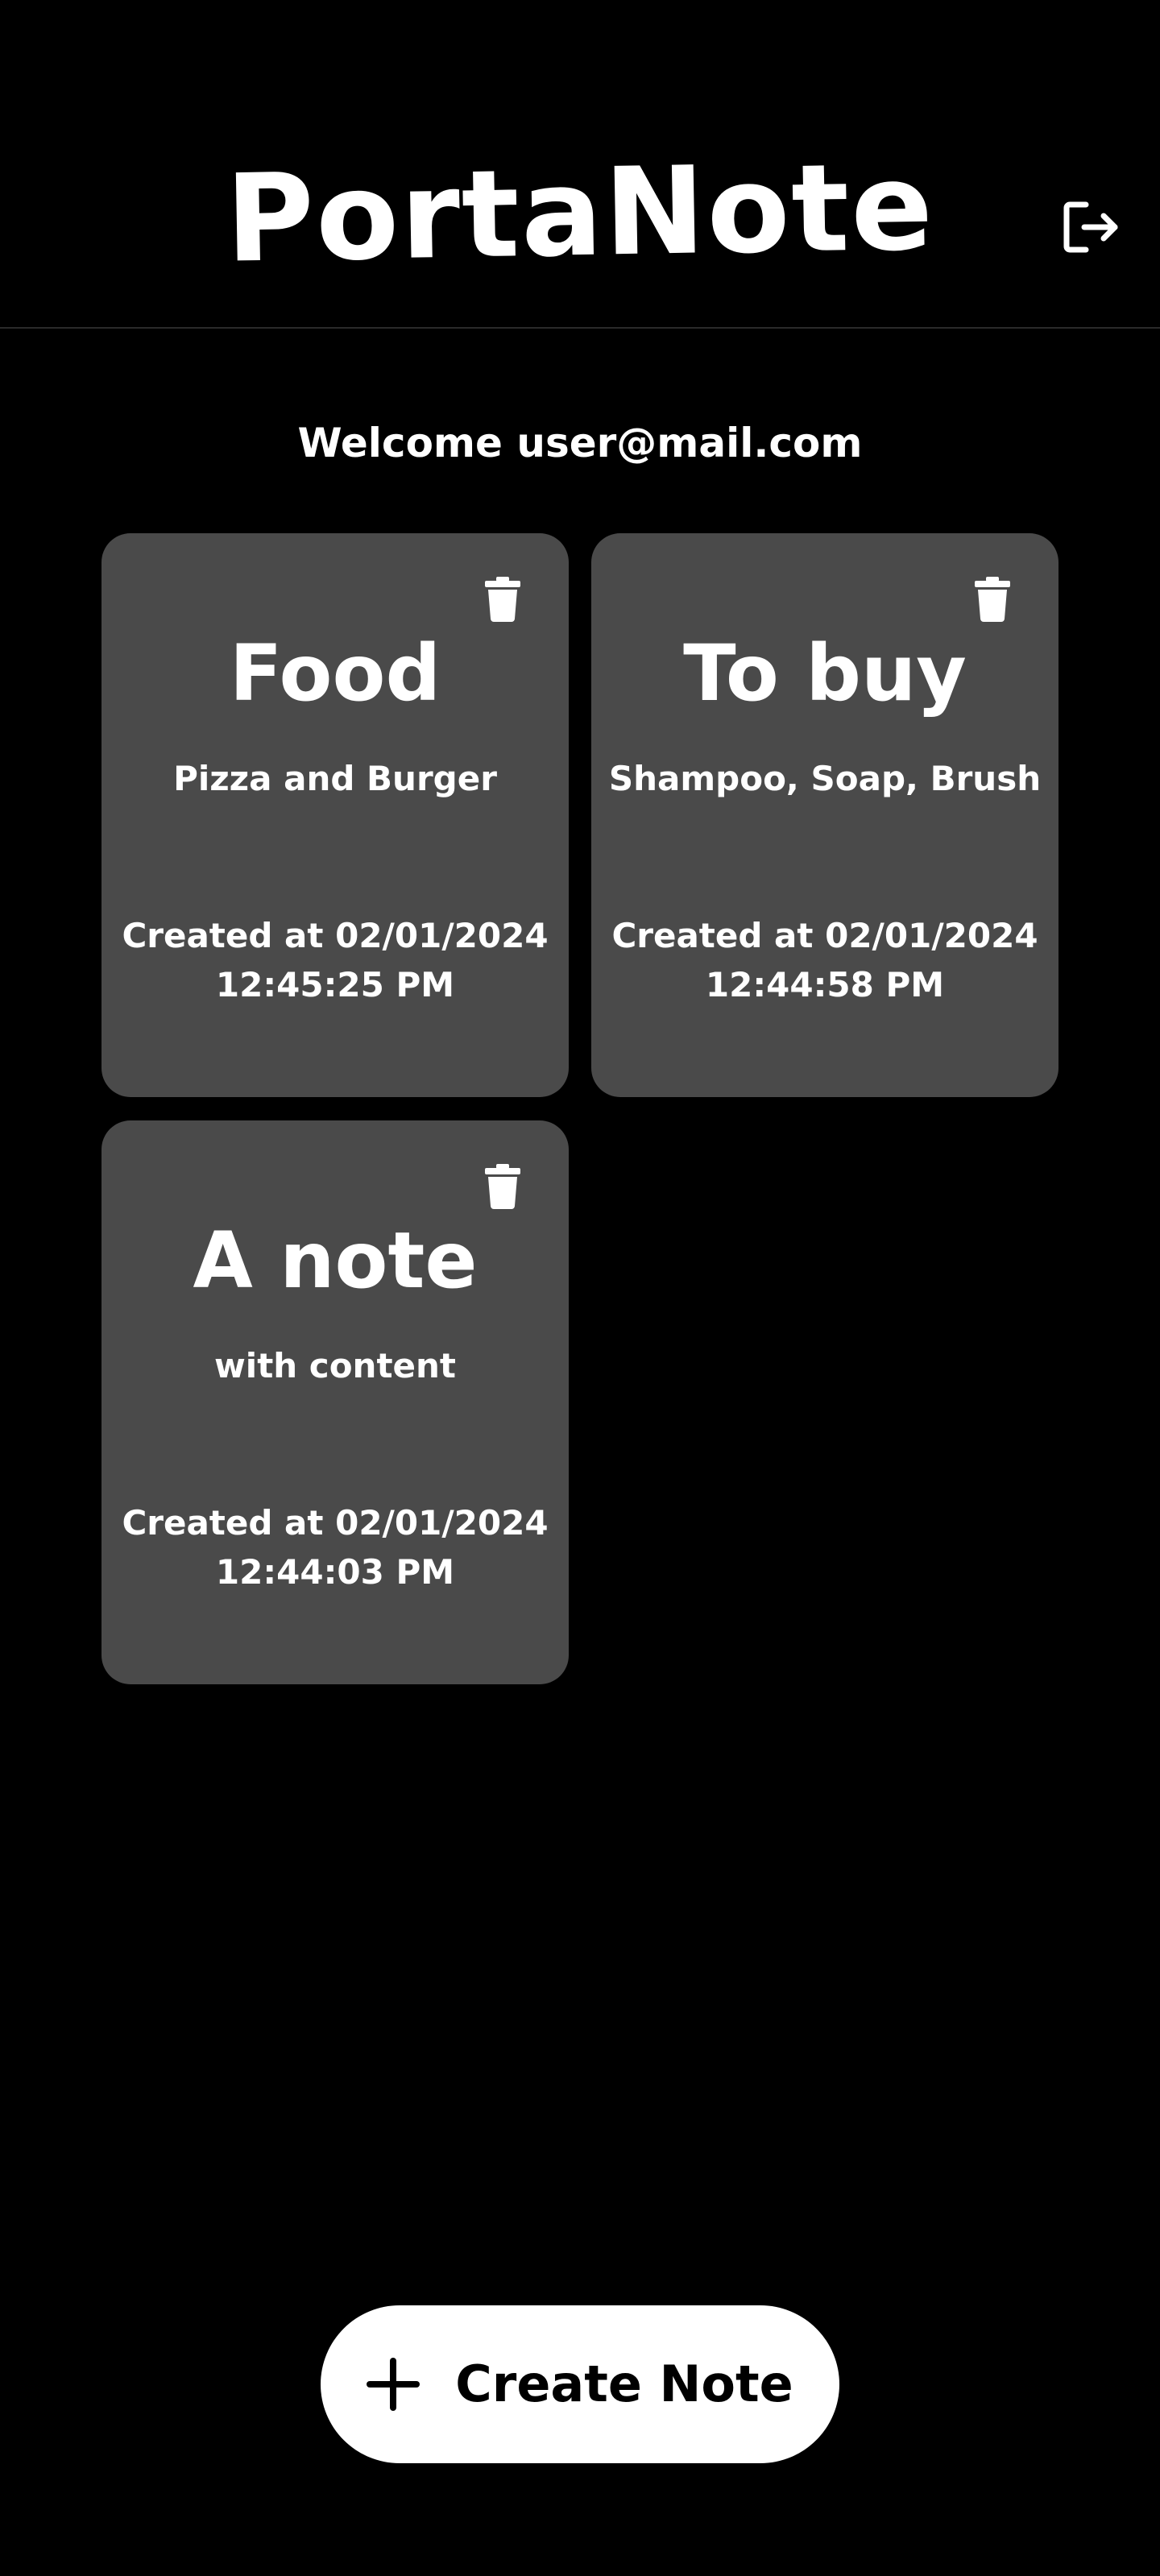  What do you see at coordinates (825, 984) in the screenshot?
I see `note-created-time: 12:44:58 PM` at bounding box center [825, 984].